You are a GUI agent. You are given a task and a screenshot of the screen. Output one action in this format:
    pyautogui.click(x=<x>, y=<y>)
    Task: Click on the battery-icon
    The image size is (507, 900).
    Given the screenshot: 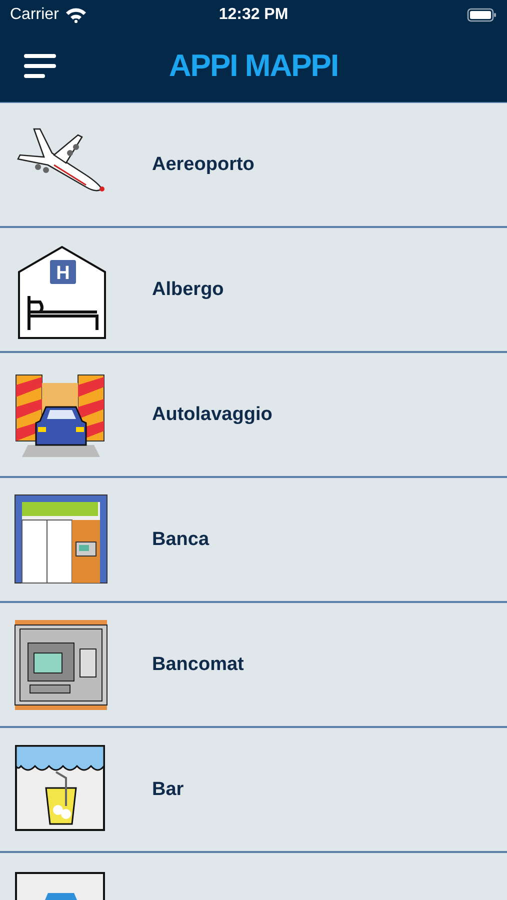 What is the action you would take?
    pyautogui.click(x=482, y=15)
    